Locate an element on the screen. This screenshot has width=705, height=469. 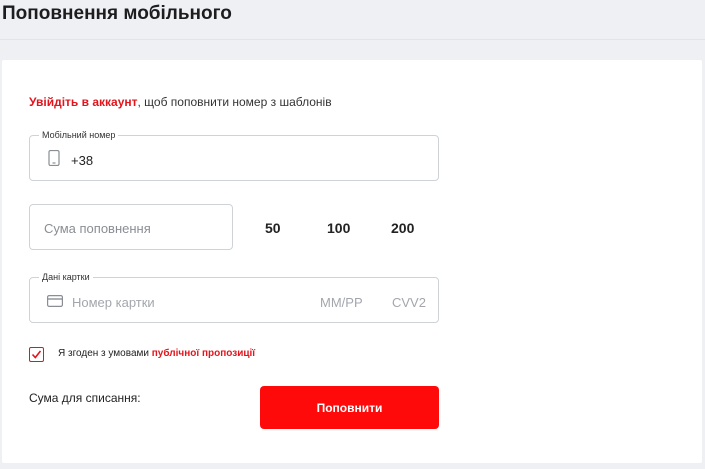
mobile-phone-icon is located at coordinates (54, 158).